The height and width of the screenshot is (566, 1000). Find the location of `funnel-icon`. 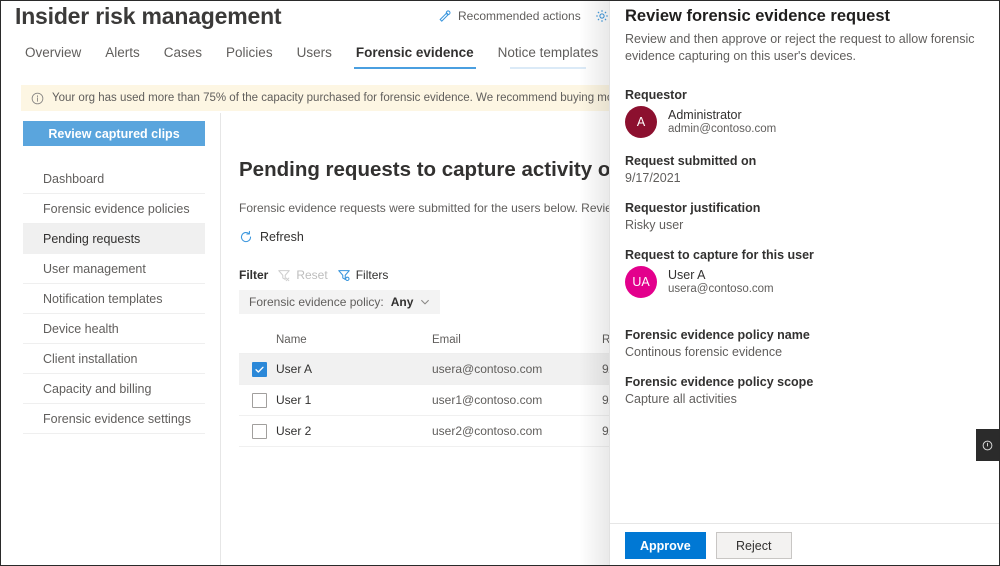

funnel-icon is located at coordinates (344, 275).